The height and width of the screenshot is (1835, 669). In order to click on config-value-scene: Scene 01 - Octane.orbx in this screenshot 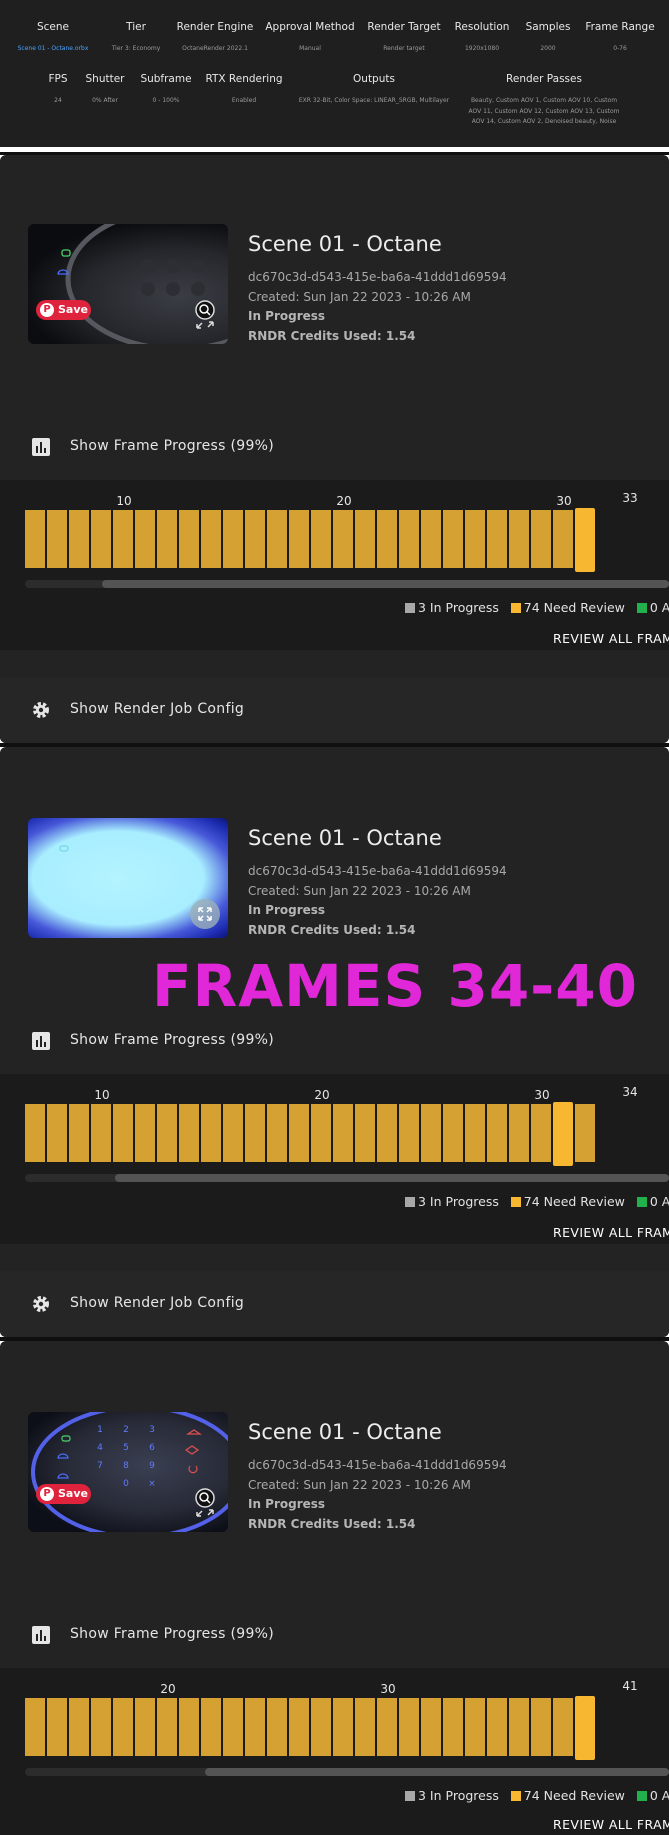, I will do `click(53, 49)`.